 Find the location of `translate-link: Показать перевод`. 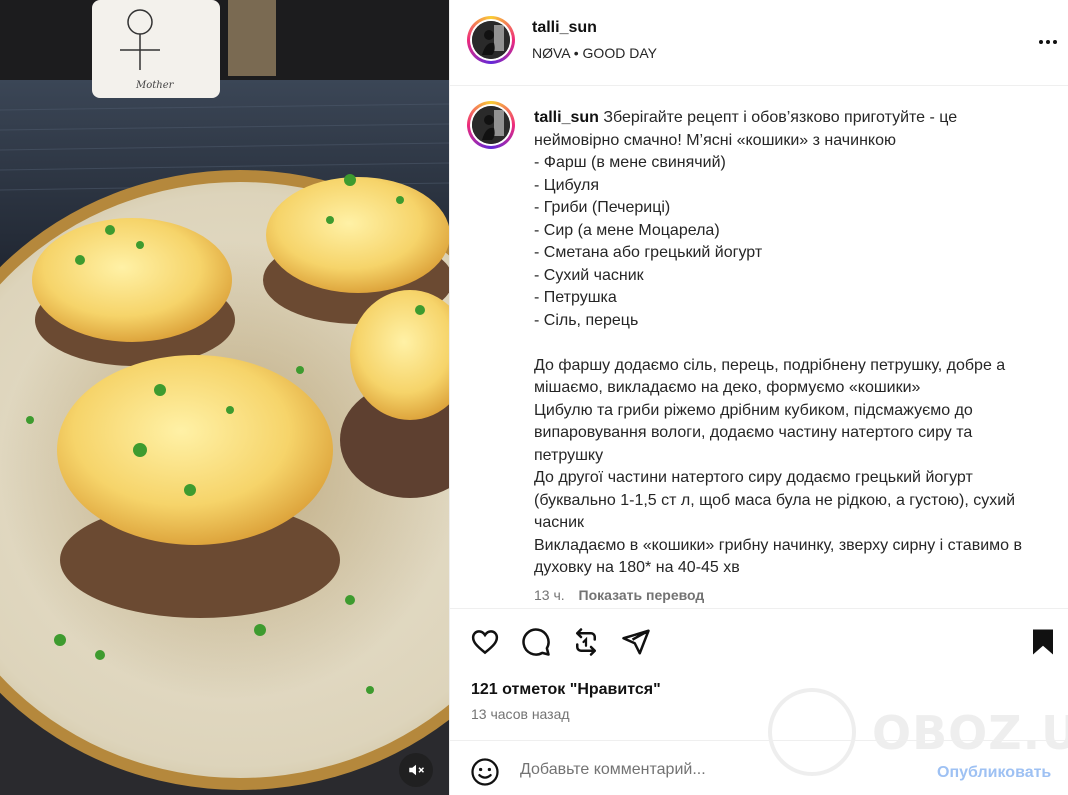

translate-link: Показать перевод is located at coordinates (642, 595).